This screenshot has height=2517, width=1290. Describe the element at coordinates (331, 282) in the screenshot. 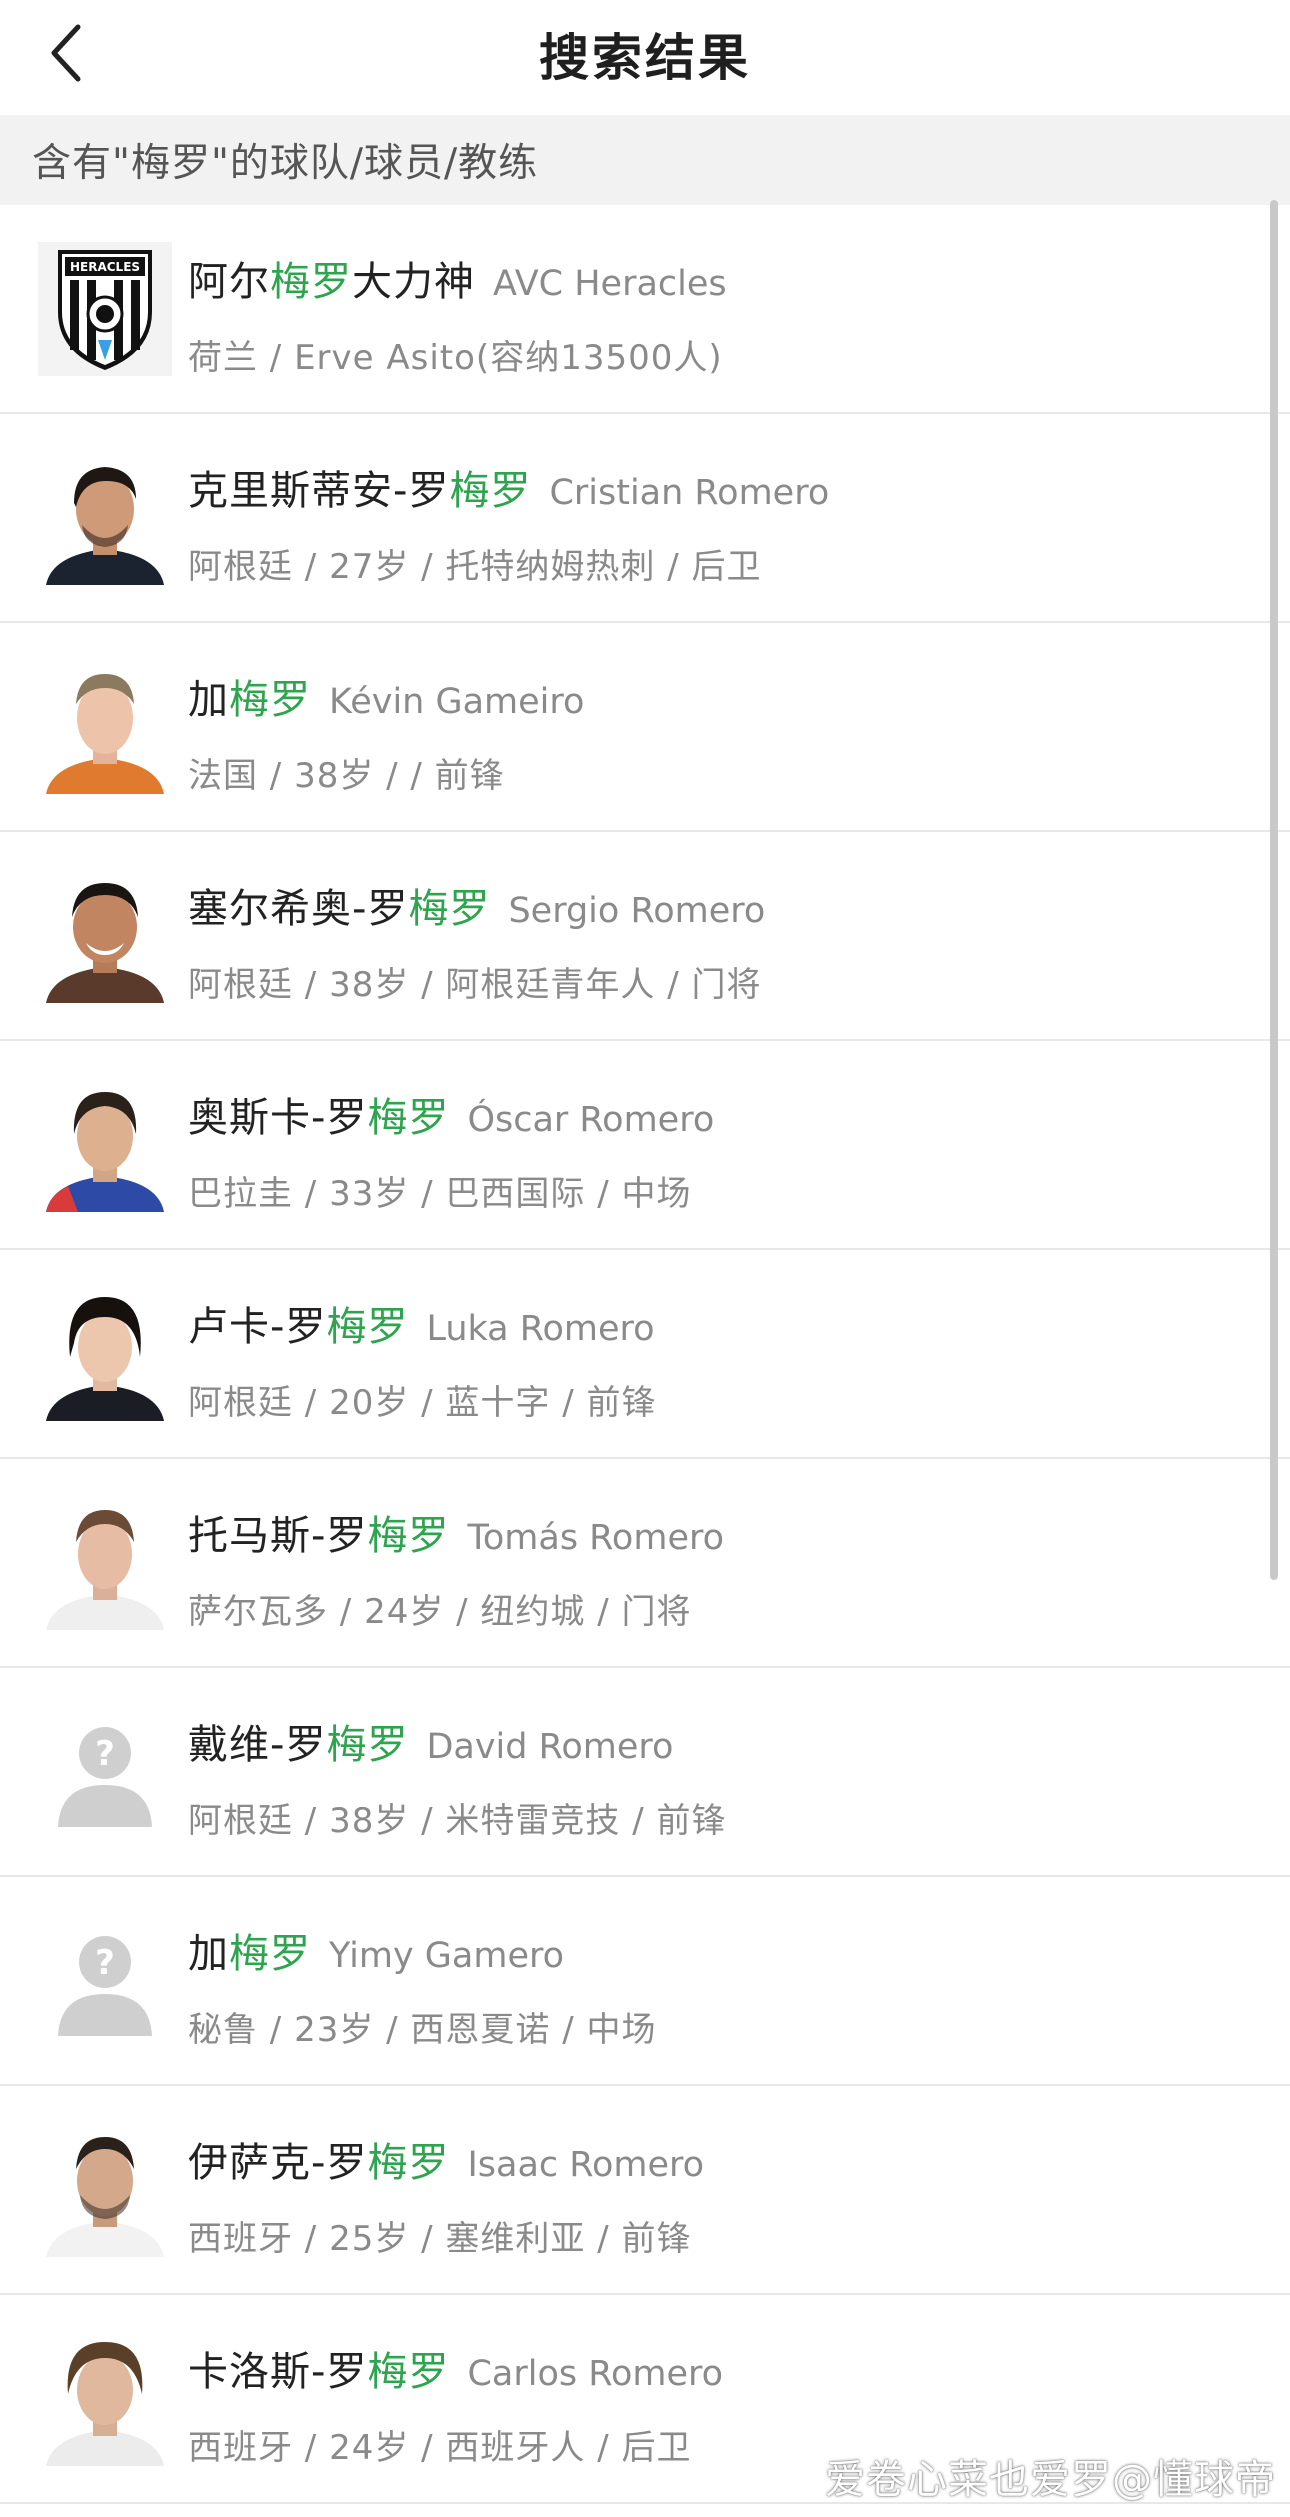

I see `result-name: 阿尔梅罗大力神` at that location.